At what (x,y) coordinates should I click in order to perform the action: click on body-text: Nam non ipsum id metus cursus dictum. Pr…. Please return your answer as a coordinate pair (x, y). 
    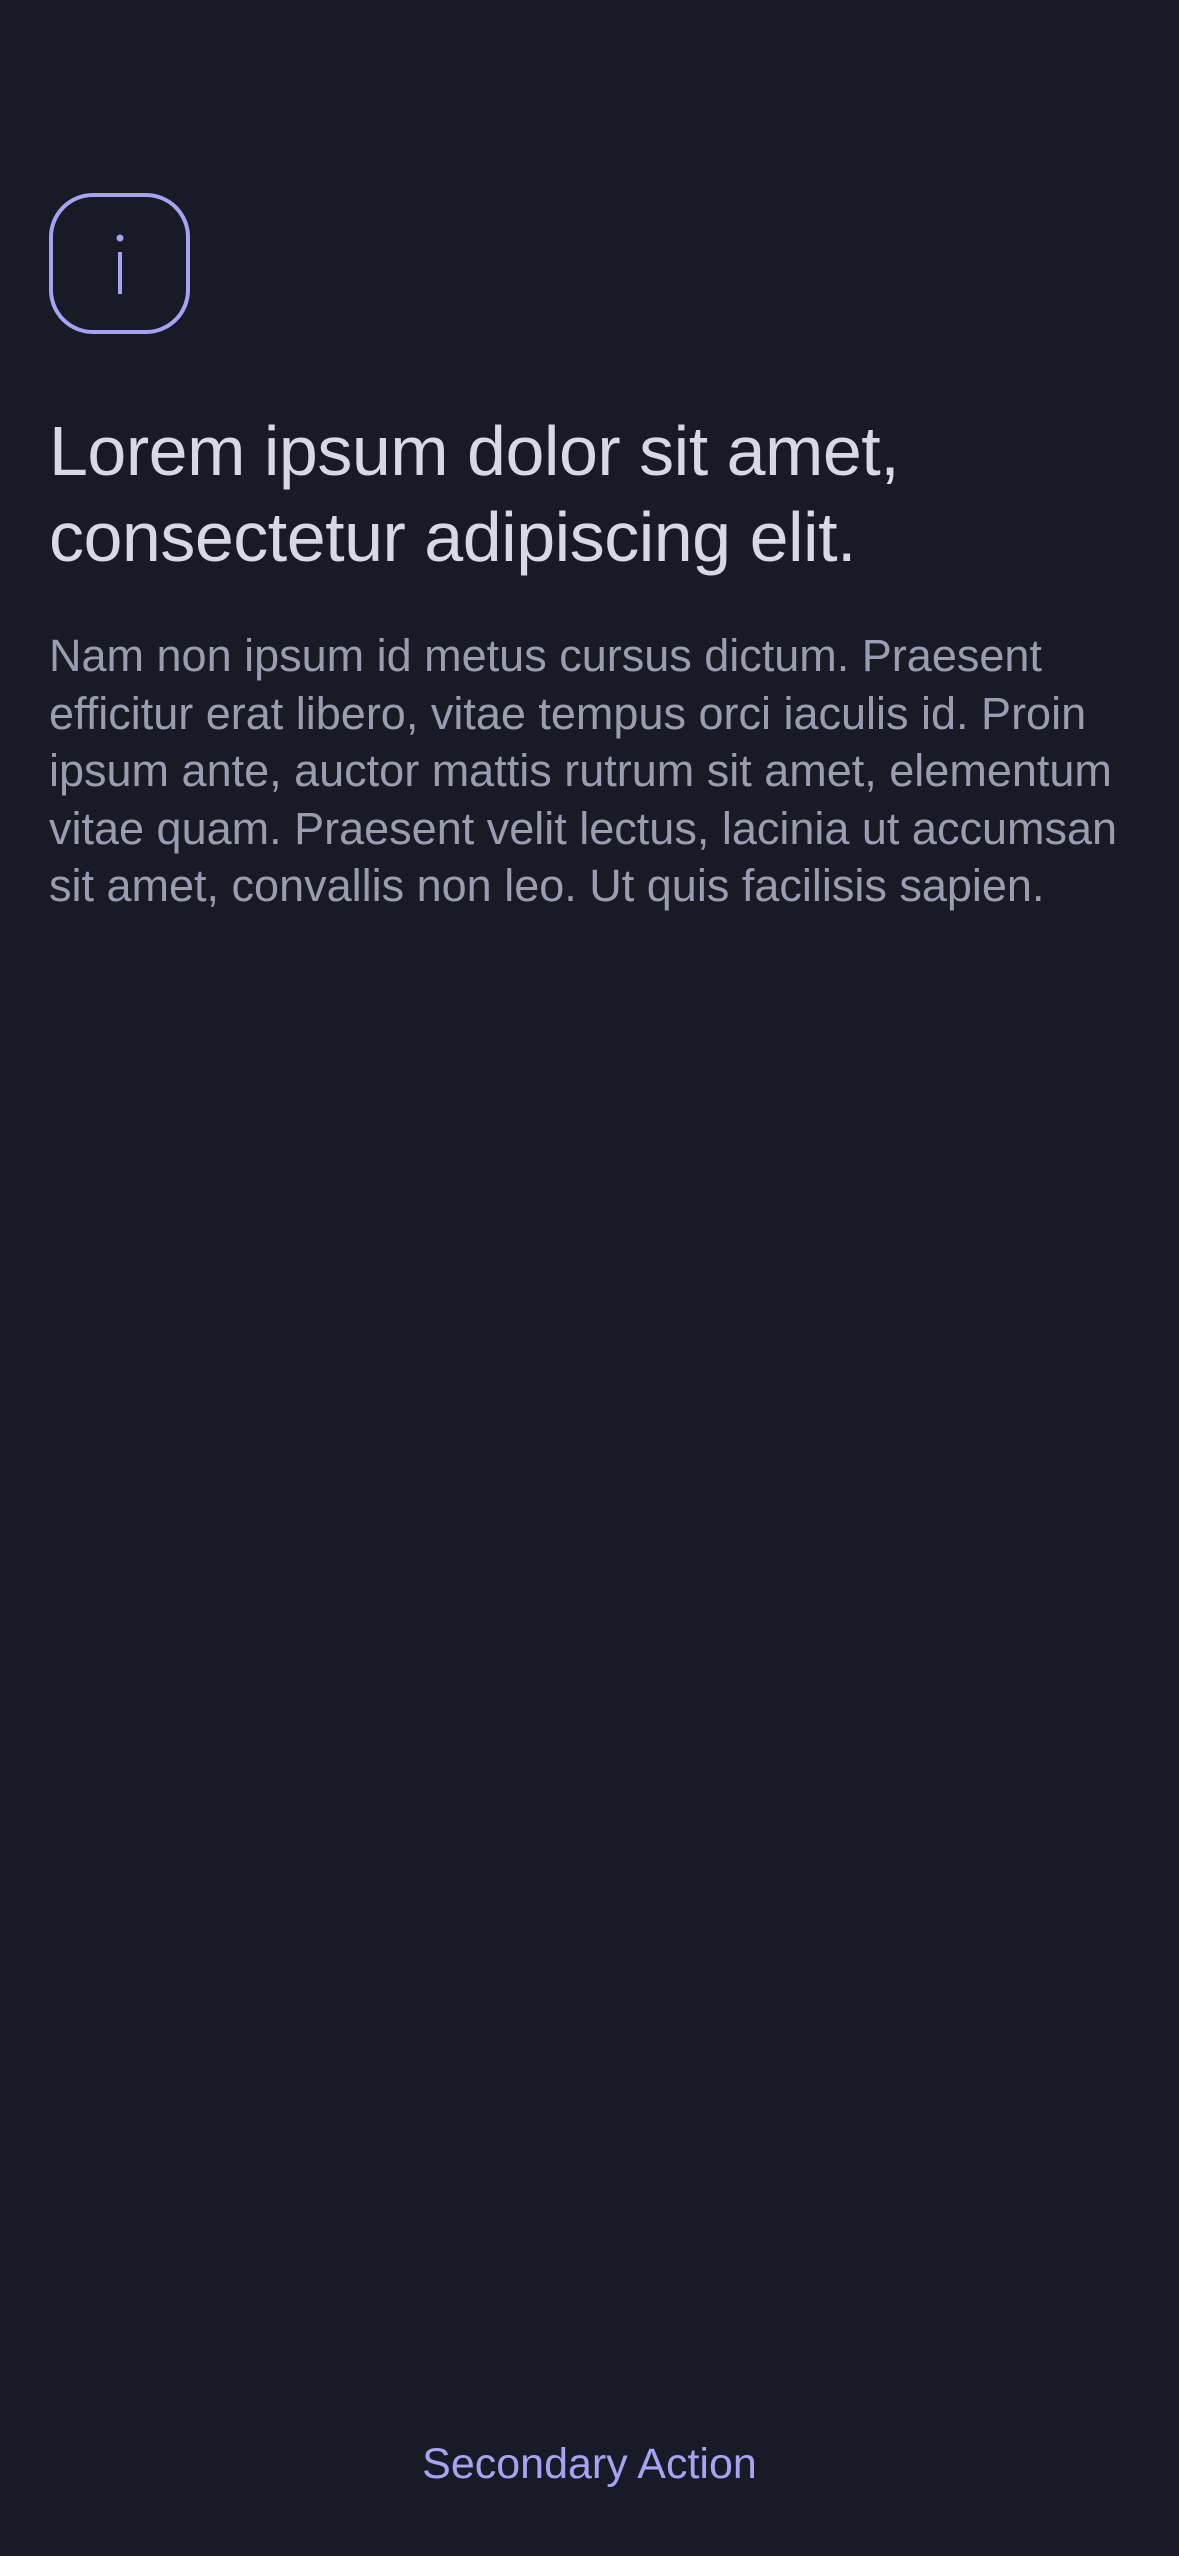
    Looking at the image, I should click on (583, 770).